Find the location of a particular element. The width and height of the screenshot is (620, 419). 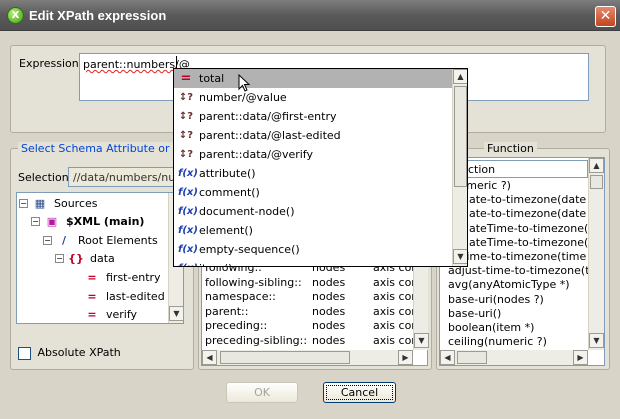

autocomplete-item-label: item() is located at coordinates (215, 264).